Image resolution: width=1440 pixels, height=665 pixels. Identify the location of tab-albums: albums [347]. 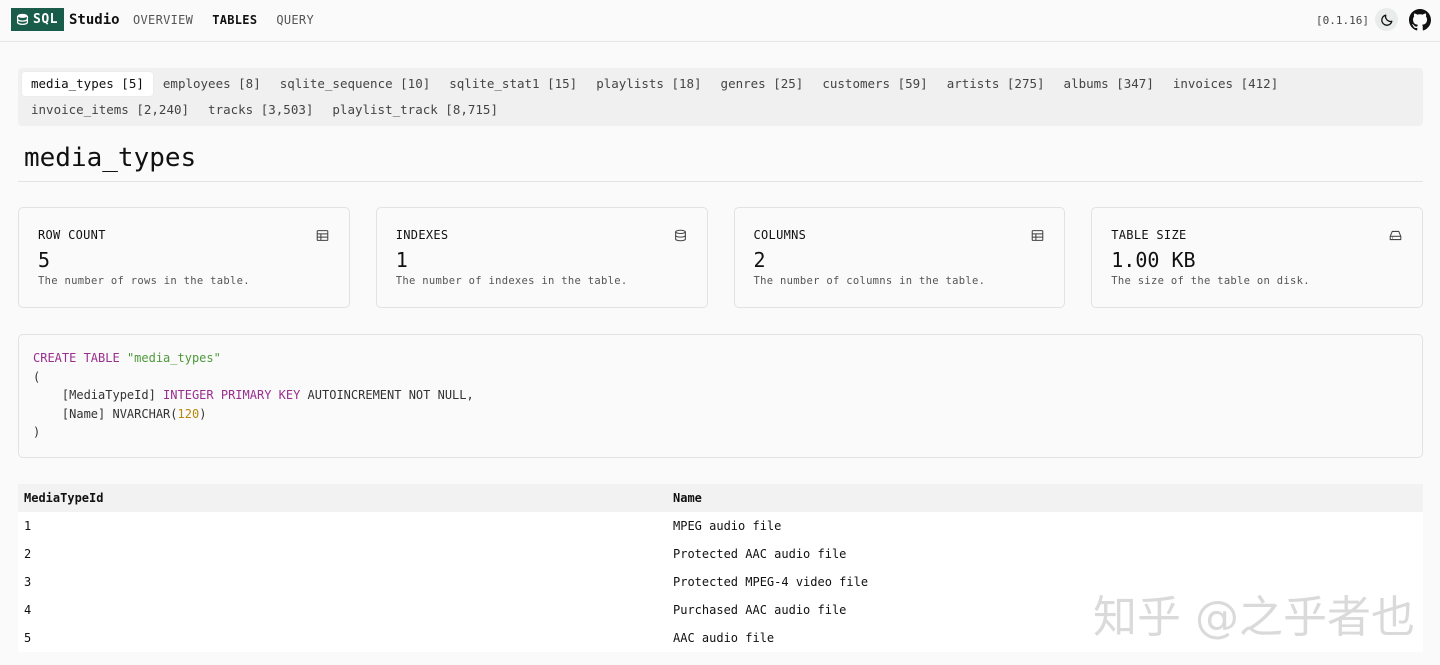
(1109, 84).